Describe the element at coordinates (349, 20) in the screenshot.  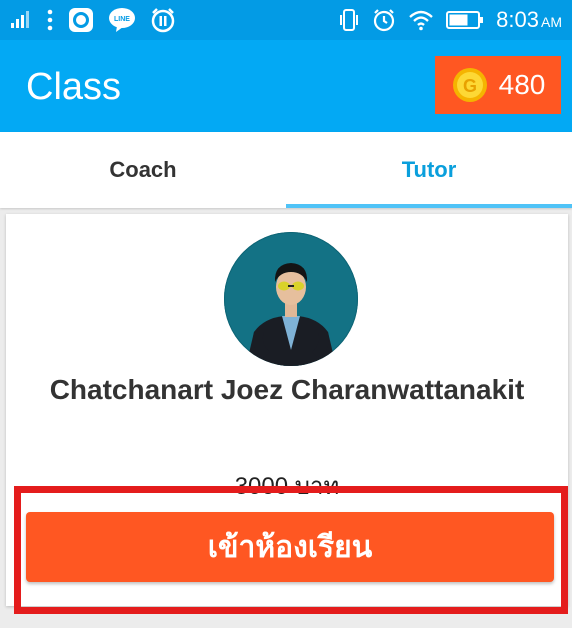
I see `vibrate-icon` at that location.